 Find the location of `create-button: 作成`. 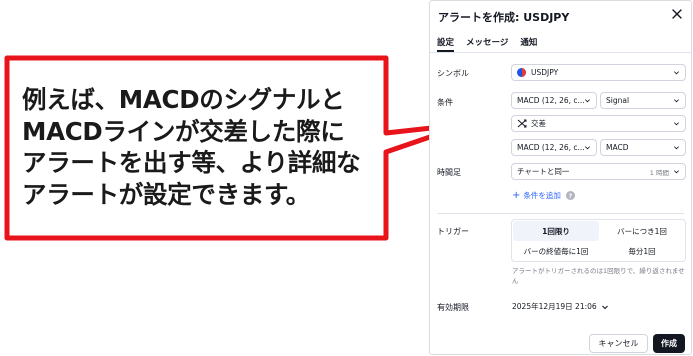

create-button: 作成 is located at coordinates (669, 343).